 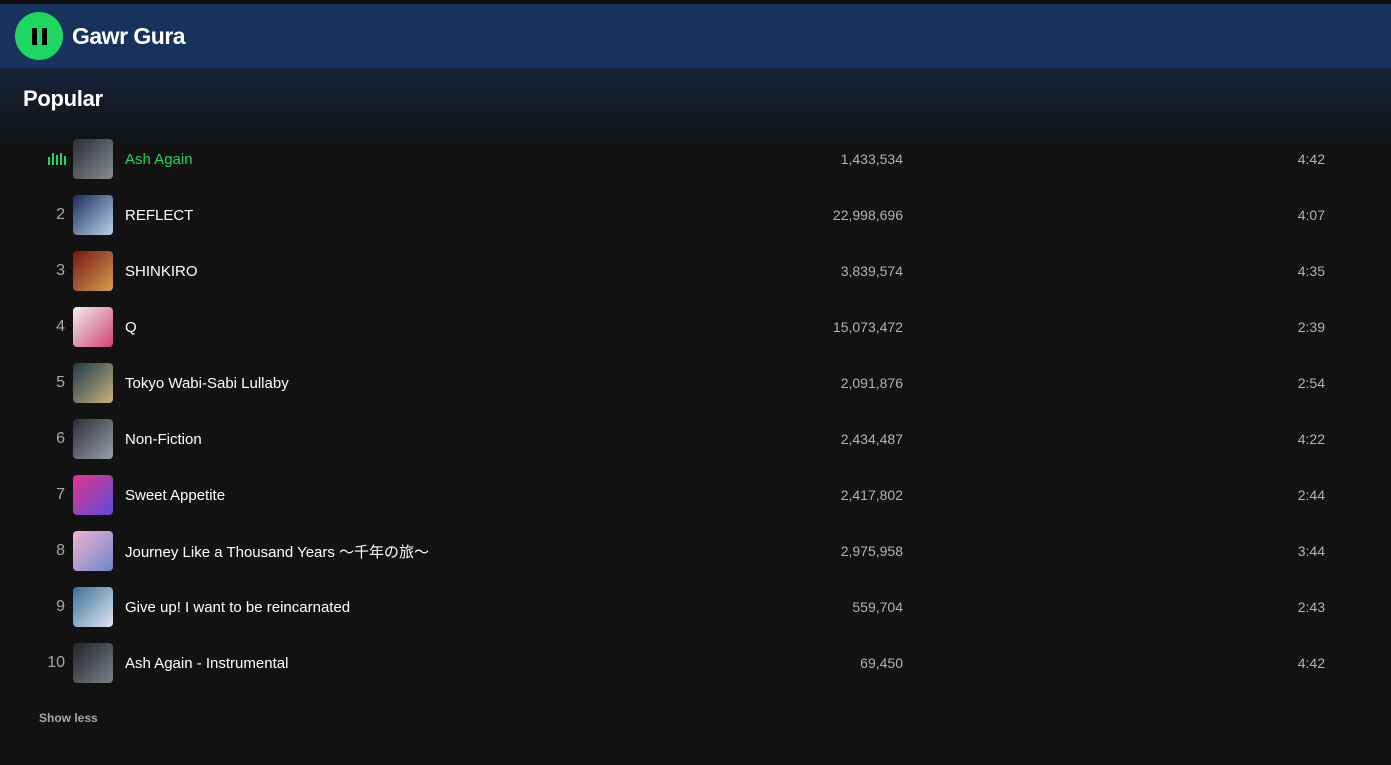 I want to click on track-title: REFLECT, so click(x=159, y=215).